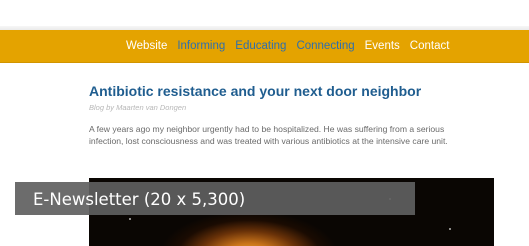 This screenshot has width=529, height=246. I want to click on nav-item-events: Events, so click(382, 46).